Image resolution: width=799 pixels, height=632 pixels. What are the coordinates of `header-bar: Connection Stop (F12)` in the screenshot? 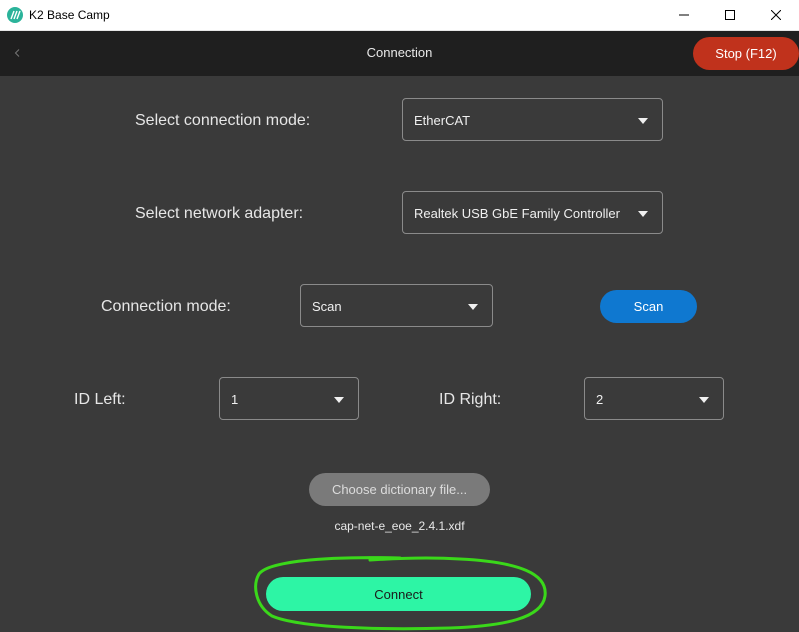 It's located at (399, 53).